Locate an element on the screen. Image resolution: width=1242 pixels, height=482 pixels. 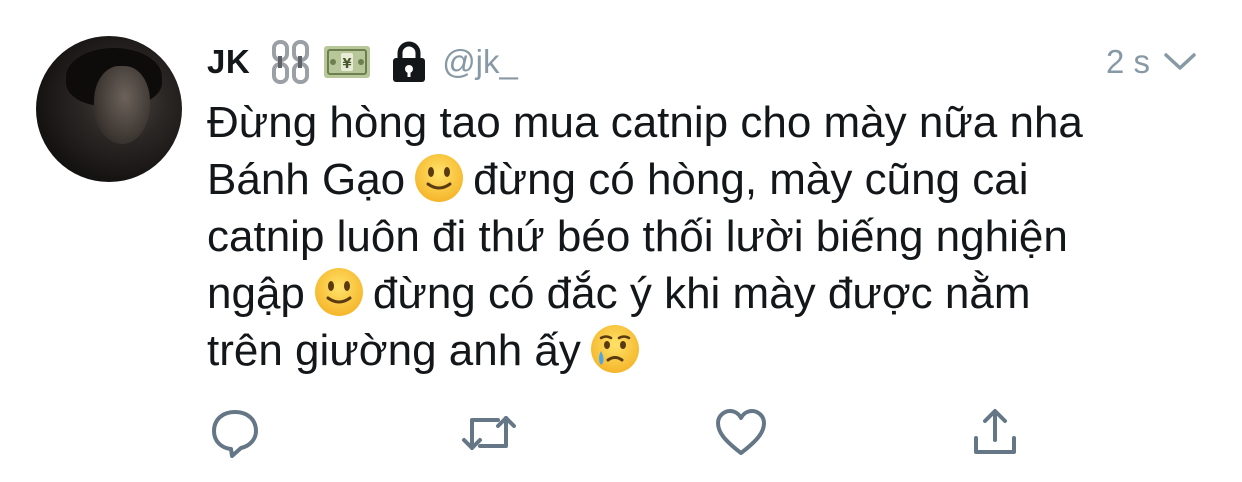
retweet-icon is located at coordinates (489, 433).